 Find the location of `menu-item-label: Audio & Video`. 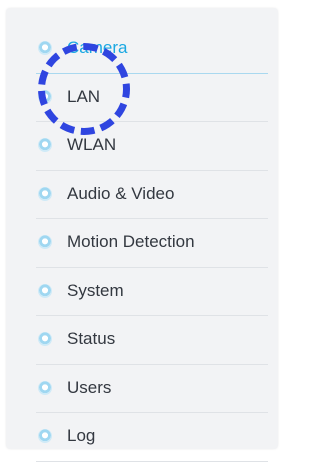

menu-item-label: Audio & Video is located at coordinates (121, 193).